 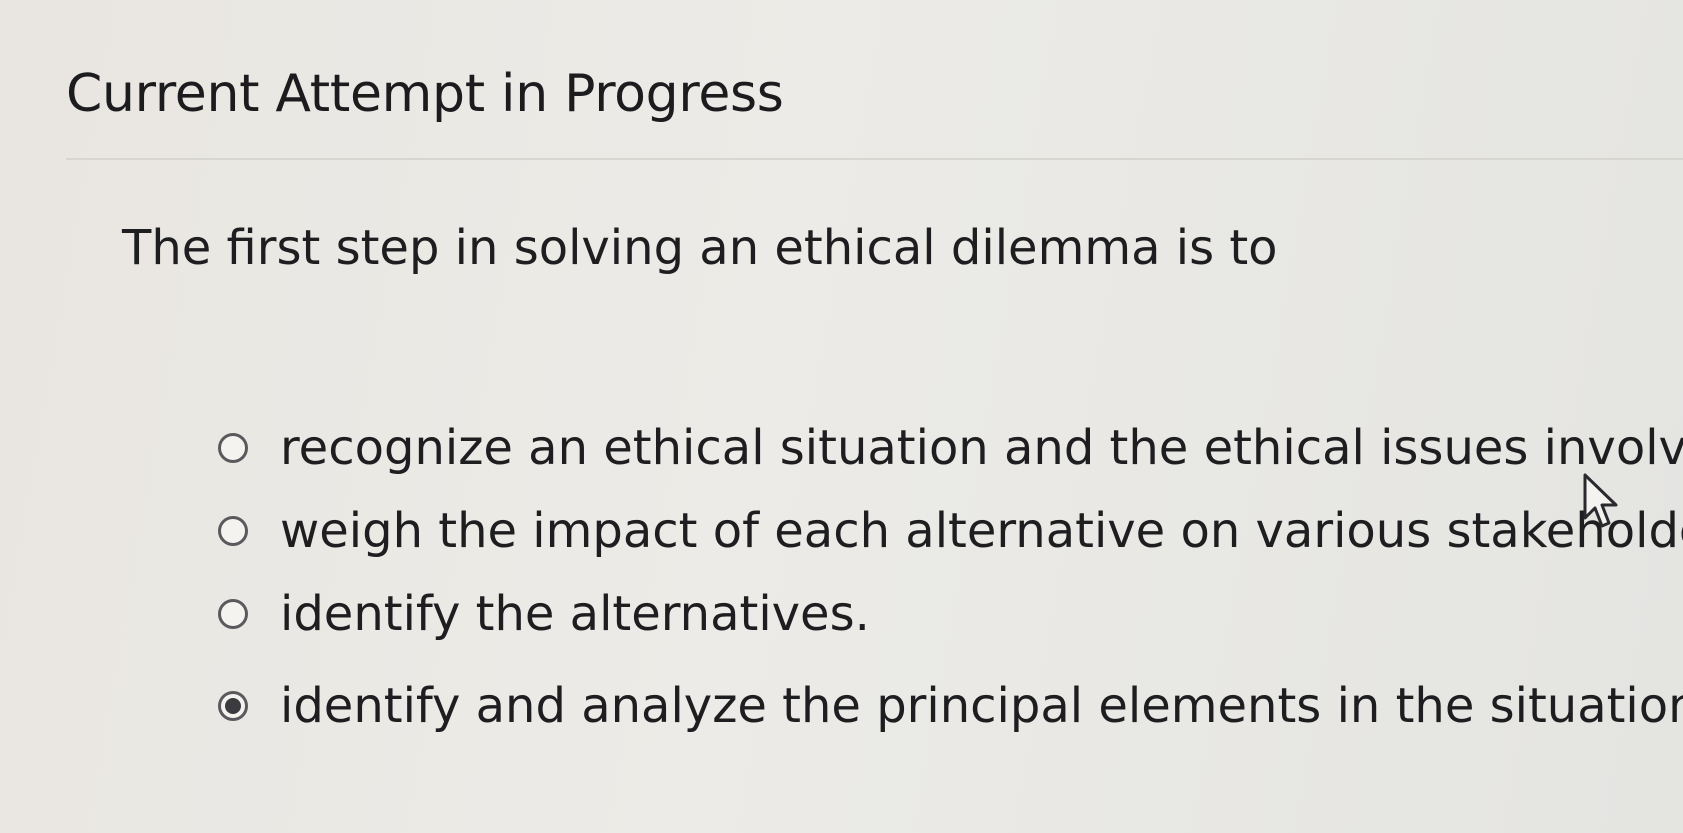 I want to click on attempt-title: Current Attempt in Progress, so click(x=425, y=94).